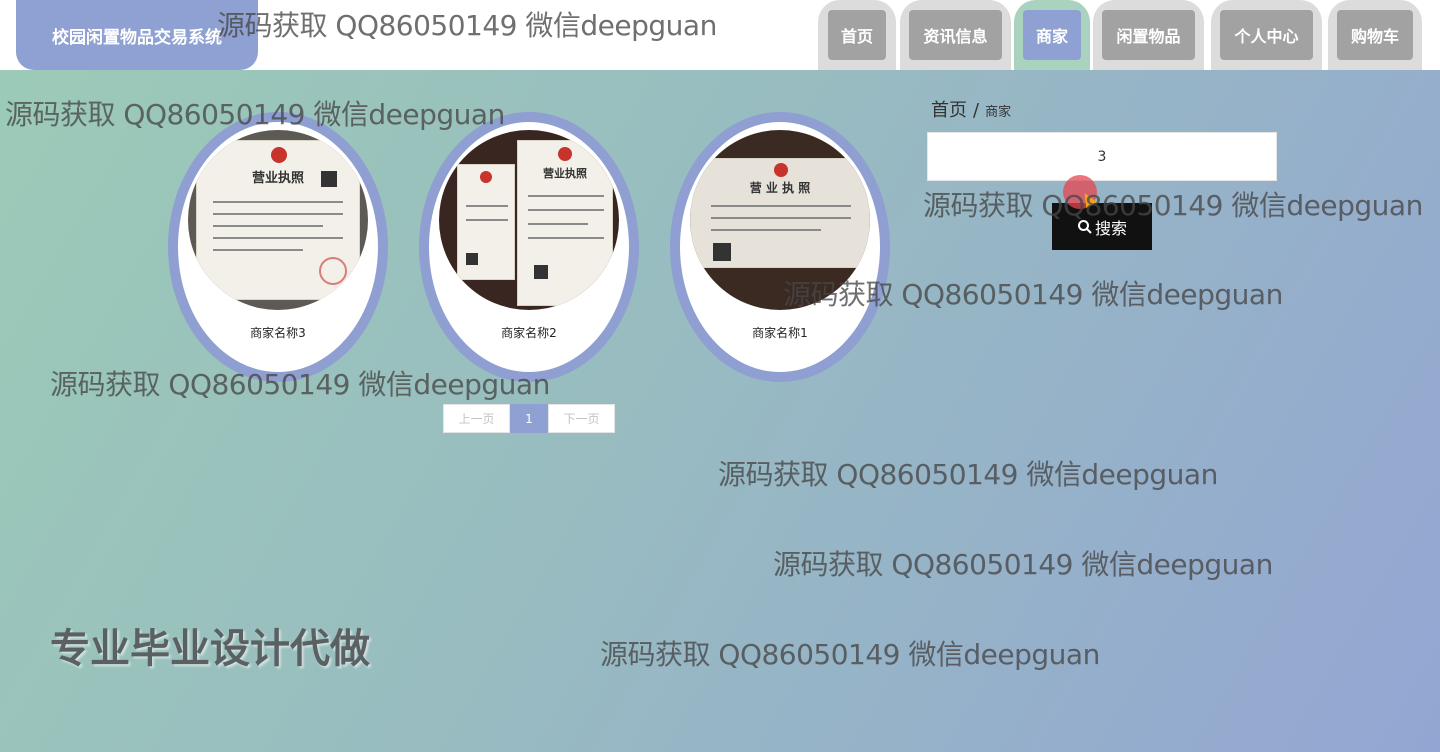 The height and width of the screenshot is (752, 1440). Describe the element at coordinates (210, 649) in the screenshot. I see `promo-slogan: 专业毕业设计代做` at that location.